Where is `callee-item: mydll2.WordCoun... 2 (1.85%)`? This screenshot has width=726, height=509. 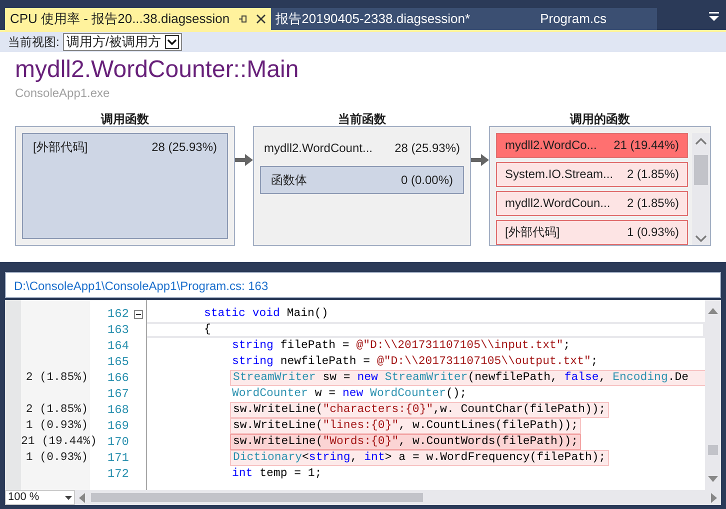
callee-item: mydll2.WordCoun... 2 (1.85%) is located at coordinates (592, 203).